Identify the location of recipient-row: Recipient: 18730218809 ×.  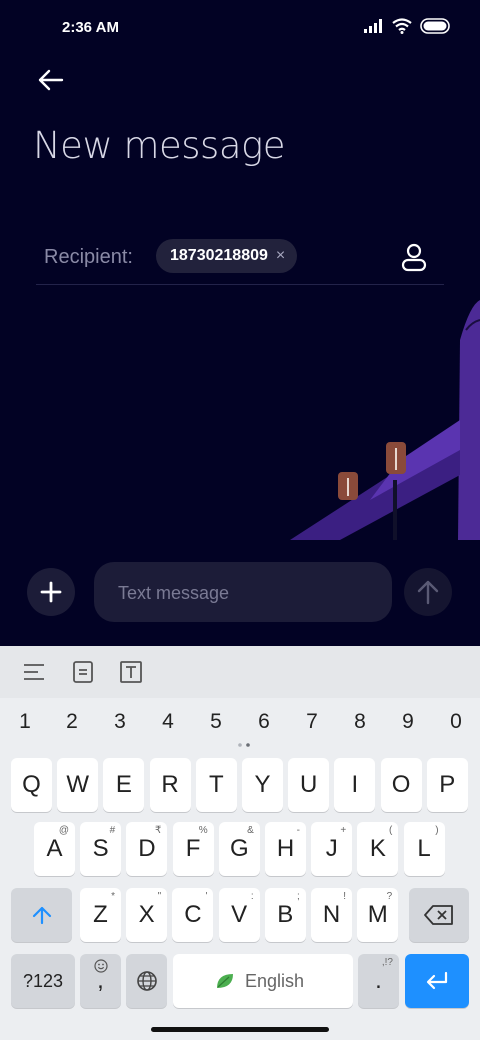
(240, 260).